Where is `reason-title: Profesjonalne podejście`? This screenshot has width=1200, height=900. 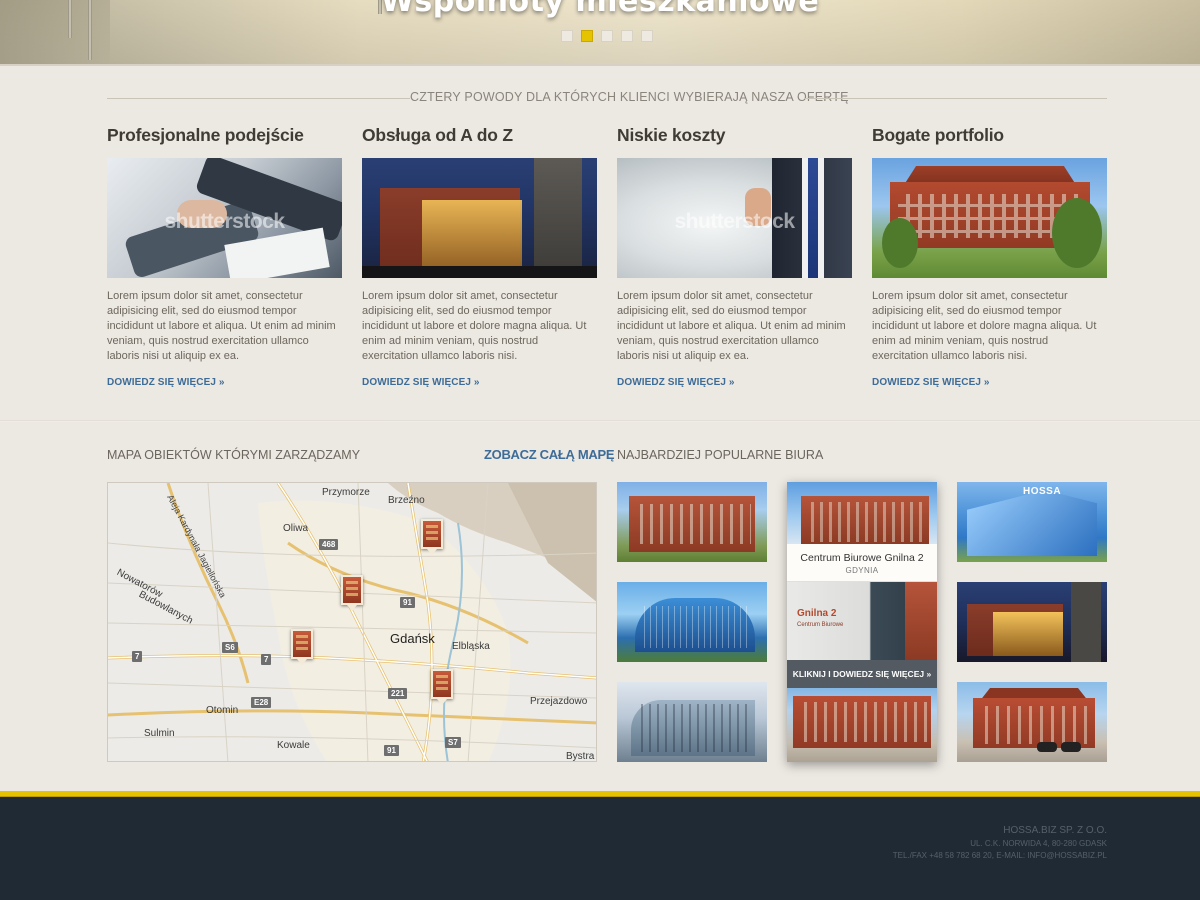 reason-title: Profesjonalne podejście is located at coordinates (205, 135).